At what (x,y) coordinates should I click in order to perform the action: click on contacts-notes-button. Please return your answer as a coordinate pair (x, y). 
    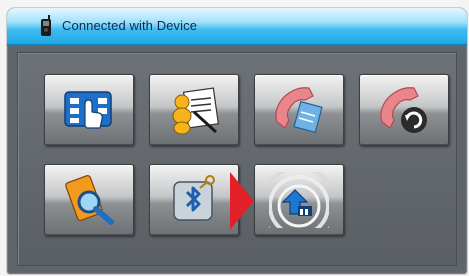
    Looking at the image, I should click on (194, 110).